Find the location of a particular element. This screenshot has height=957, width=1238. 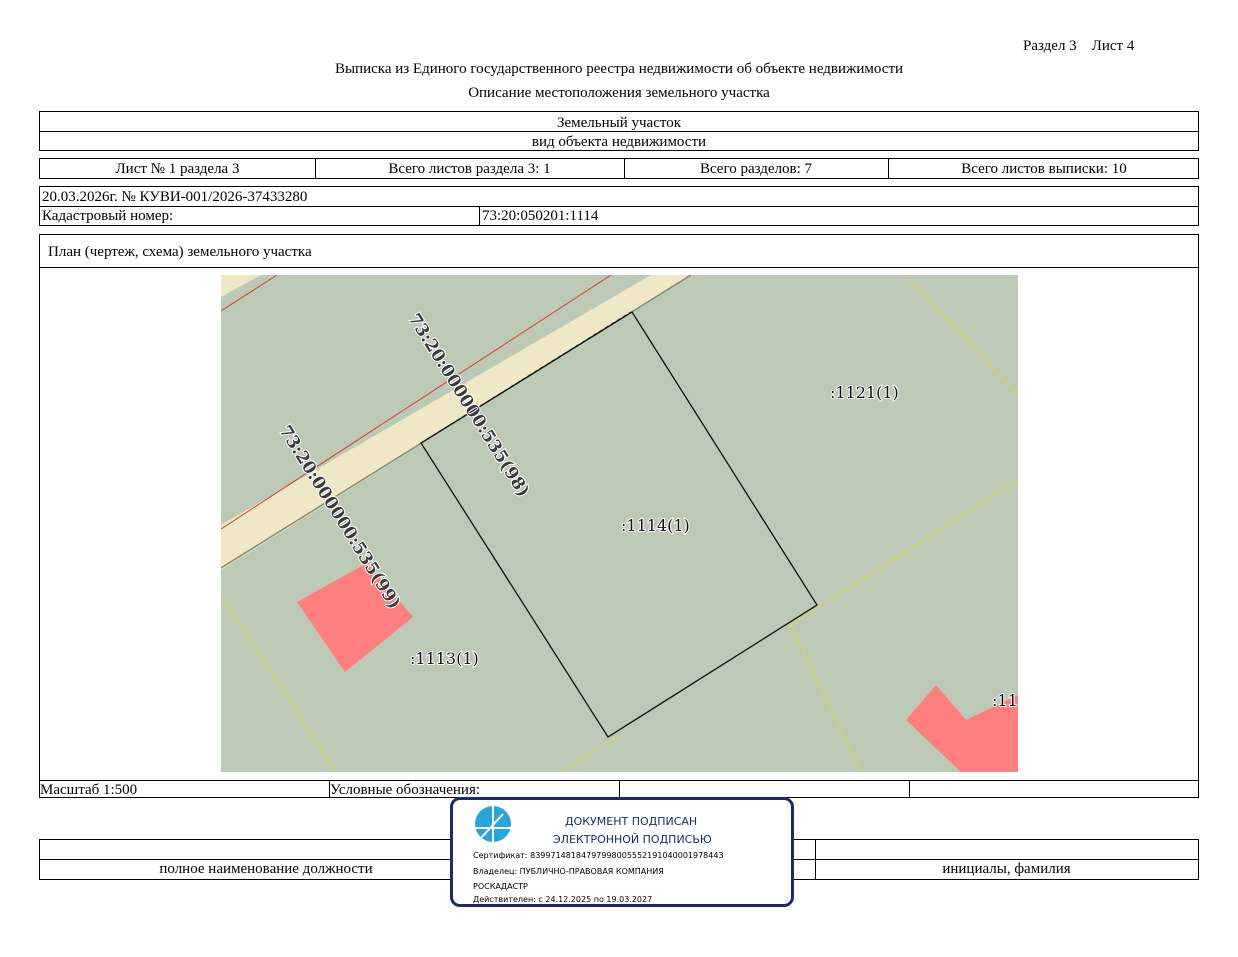

object-type: Земельный участок is located at coordinates (619, 123).